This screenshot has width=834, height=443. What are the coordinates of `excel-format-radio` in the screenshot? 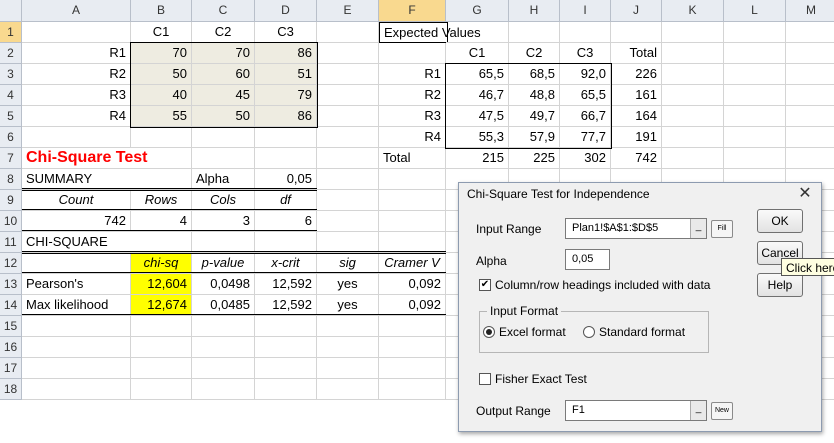 It's located at (489, 332).